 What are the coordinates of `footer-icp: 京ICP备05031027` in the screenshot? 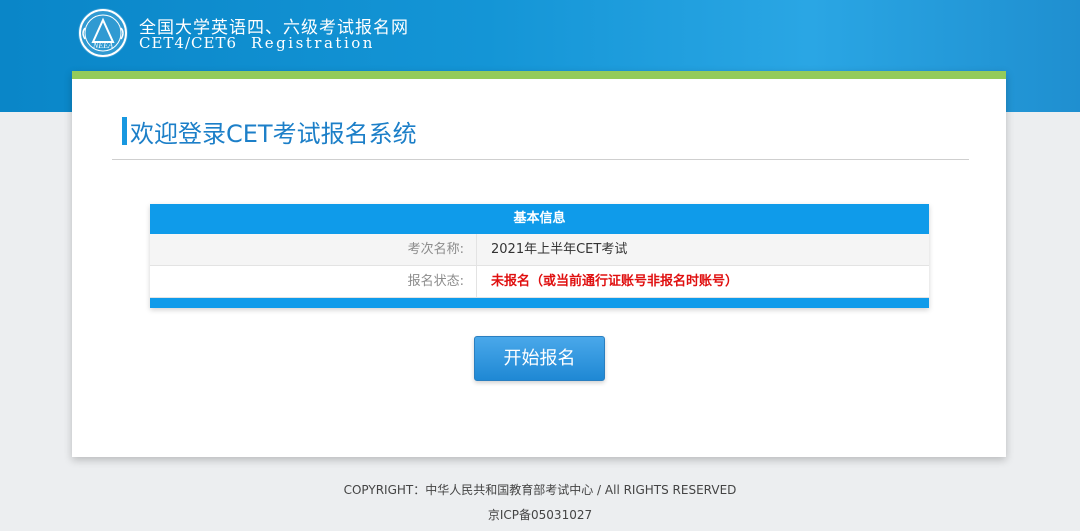 It's located at (540, 515).